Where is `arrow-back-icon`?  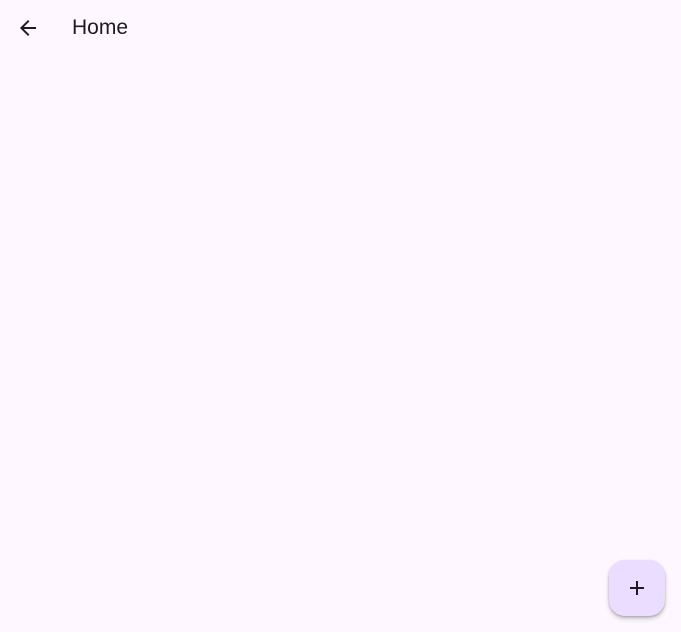
arrow-back-icon is located at coordinates (28, 28).